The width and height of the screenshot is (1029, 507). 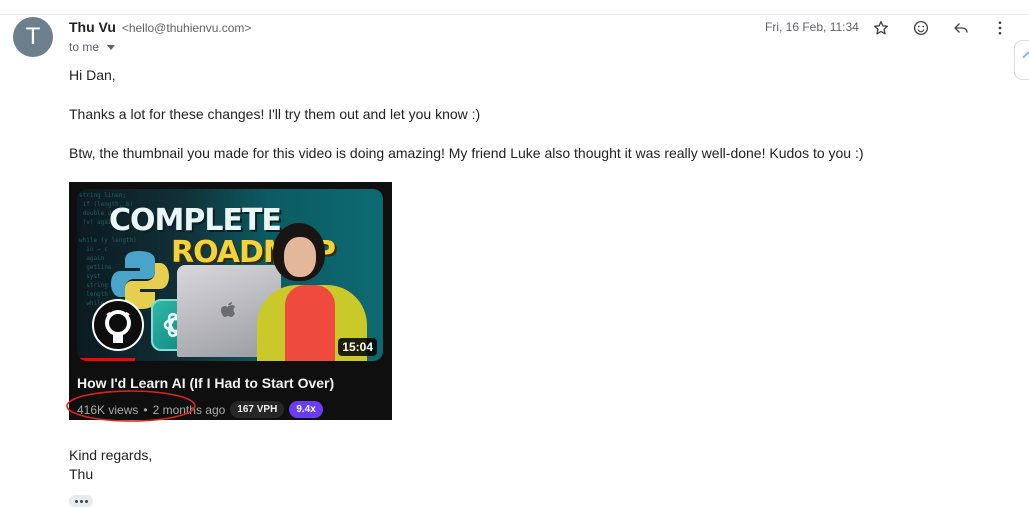 What do you see at coordinates (306, 409) in the screenshot?
I see `multiplier-badge: 9.4x` at bounding box center [306, 409].